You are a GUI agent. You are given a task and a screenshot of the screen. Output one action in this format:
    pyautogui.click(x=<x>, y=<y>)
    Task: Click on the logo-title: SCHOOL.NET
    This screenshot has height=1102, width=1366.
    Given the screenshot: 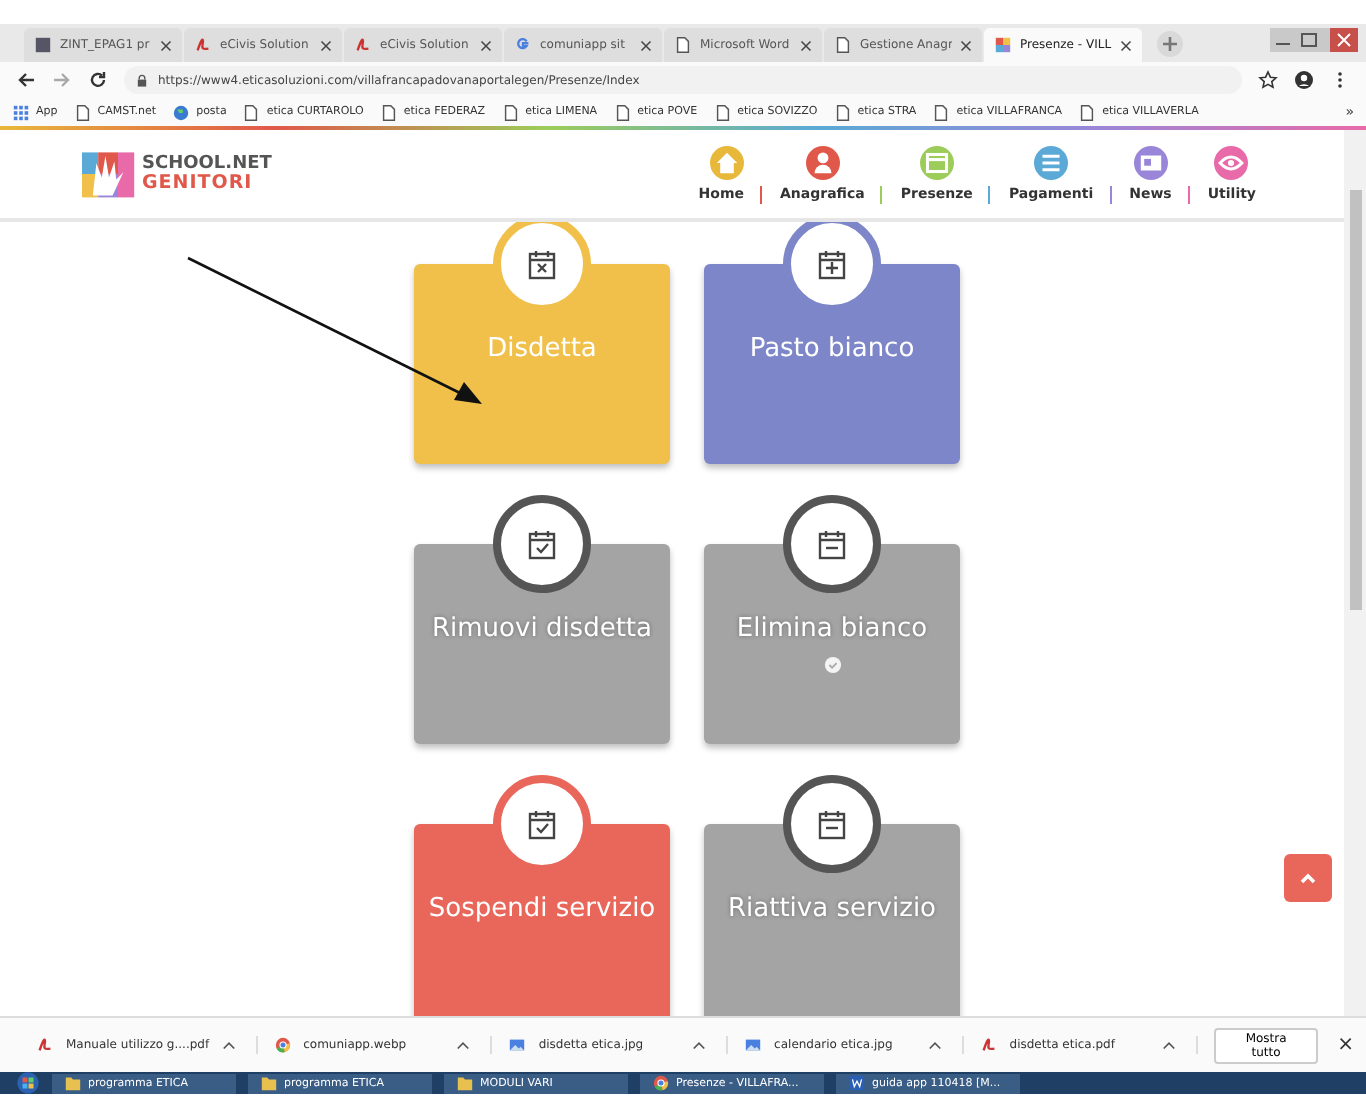 What is the action you would take?
    pyautogui.click(x=207, y=164)
    